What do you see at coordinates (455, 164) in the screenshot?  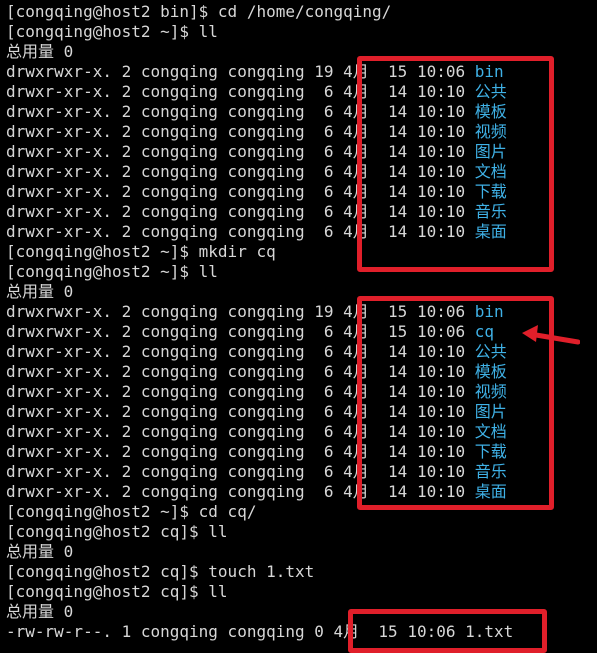 I see `highlight-box-first-listing` at bounding box center [455, 164].